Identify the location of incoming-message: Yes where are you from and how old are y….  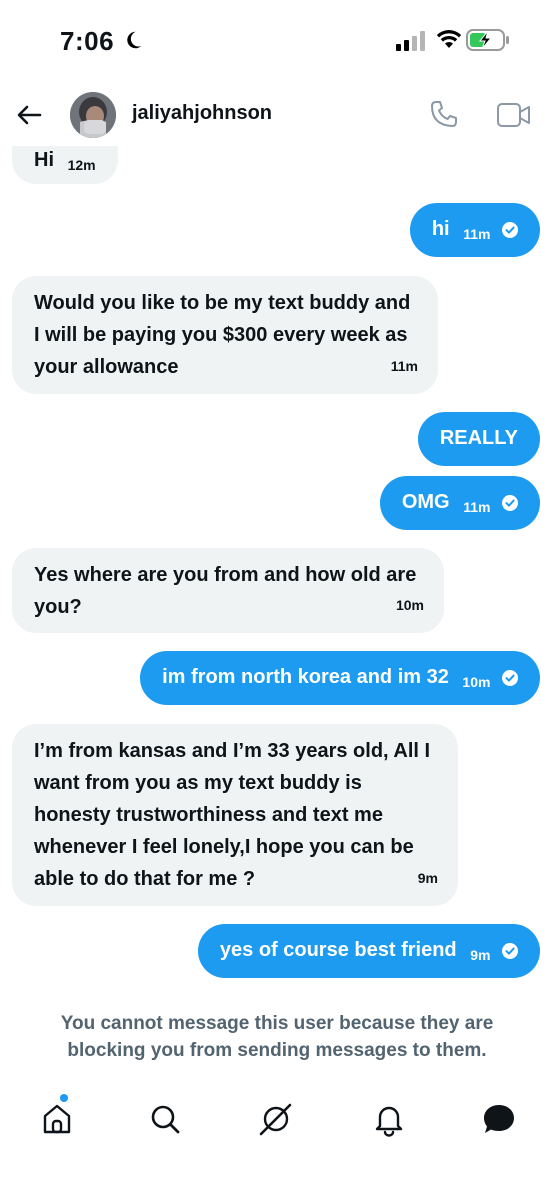
(228, 590).